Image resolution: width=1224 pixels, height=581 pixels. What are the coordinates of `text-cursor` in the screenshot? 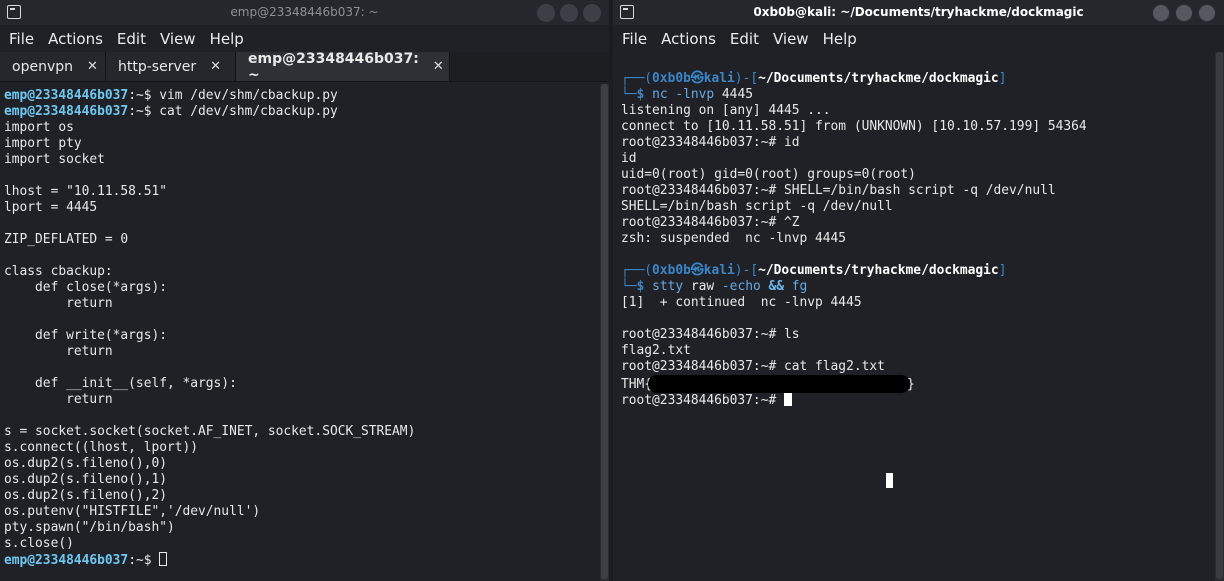 It's located at (163, 559).